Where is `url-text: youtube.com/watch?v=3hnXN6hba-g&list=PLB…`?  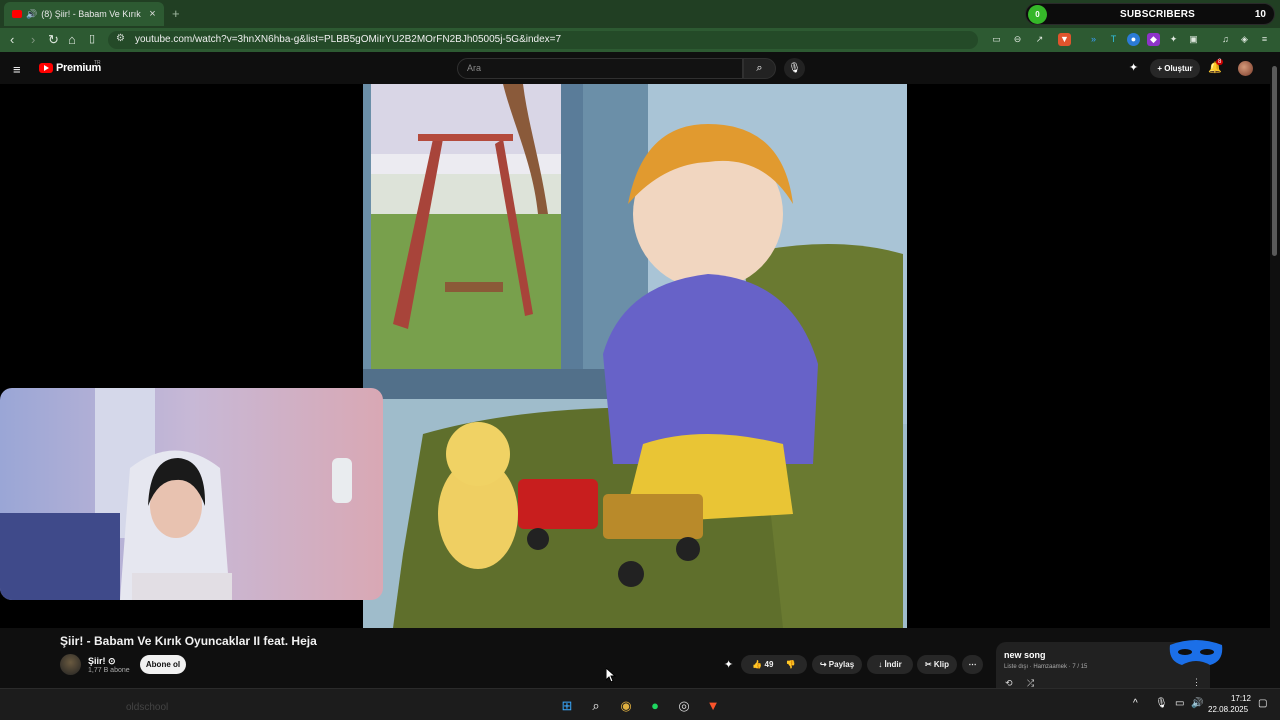
url-text: youtube.com/watch?v=3hnXN6hba-g&list=PLB… is located at coordinates (348, 39).